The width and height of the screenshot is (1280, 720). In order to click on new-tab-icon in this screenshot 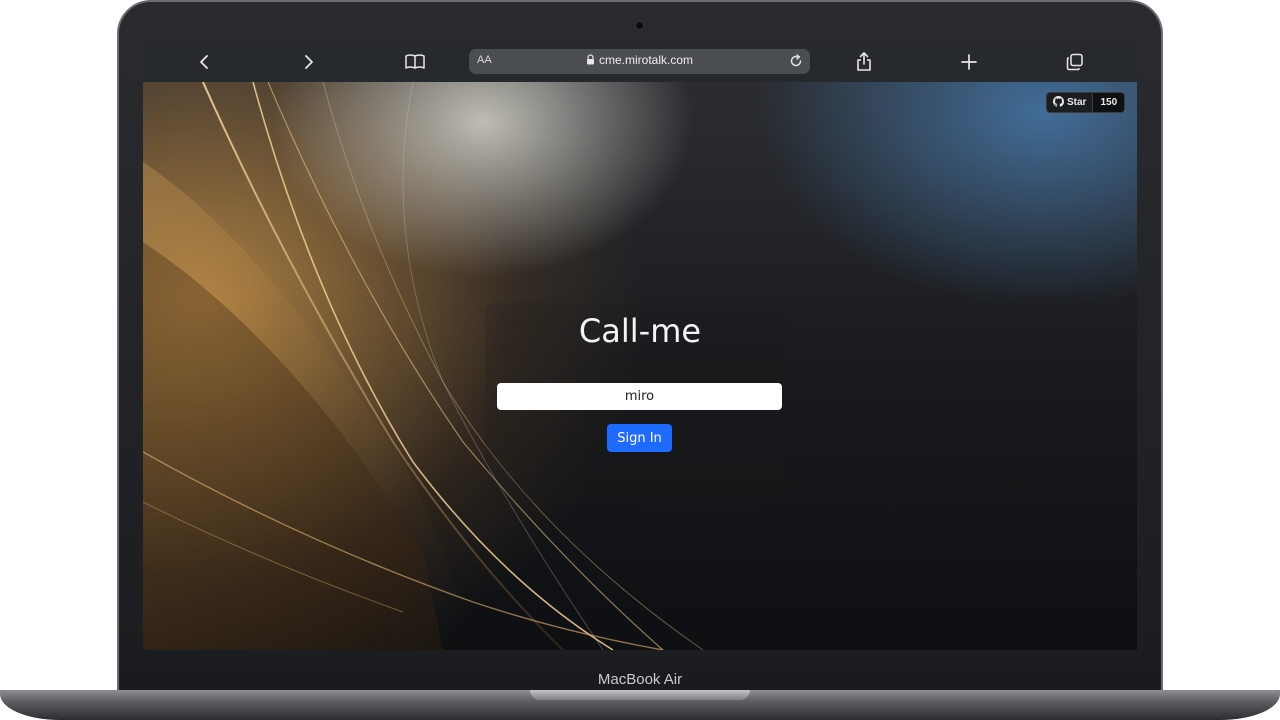, I will do `click(969, 62)`.